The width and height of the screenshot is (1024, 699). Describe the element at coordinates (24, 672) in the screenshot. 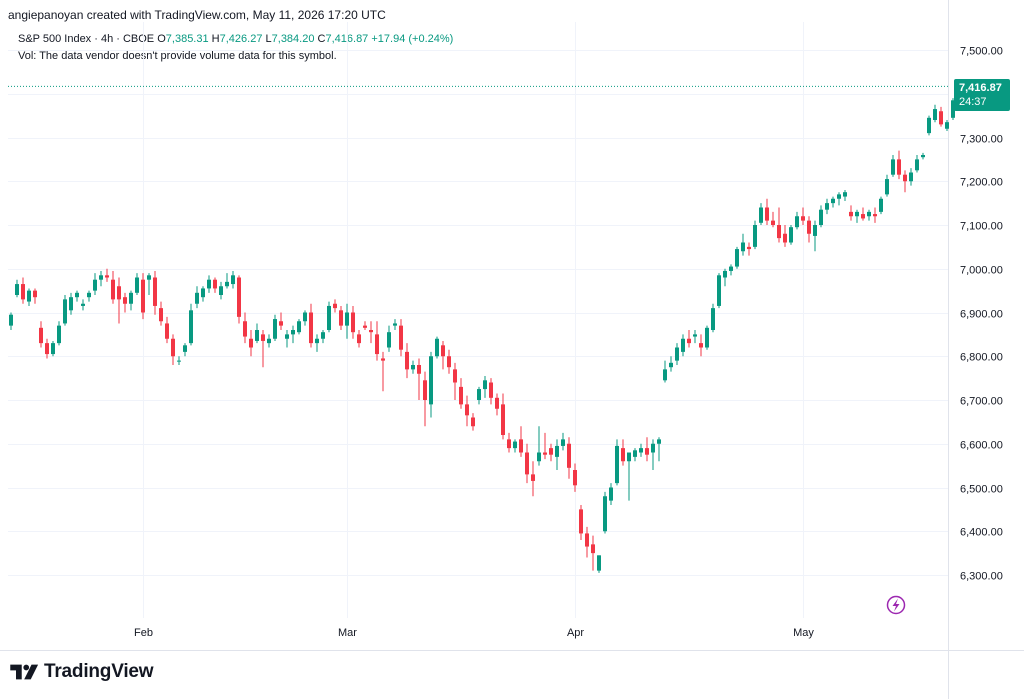

I see `tradingview-logo-icon` at that location.